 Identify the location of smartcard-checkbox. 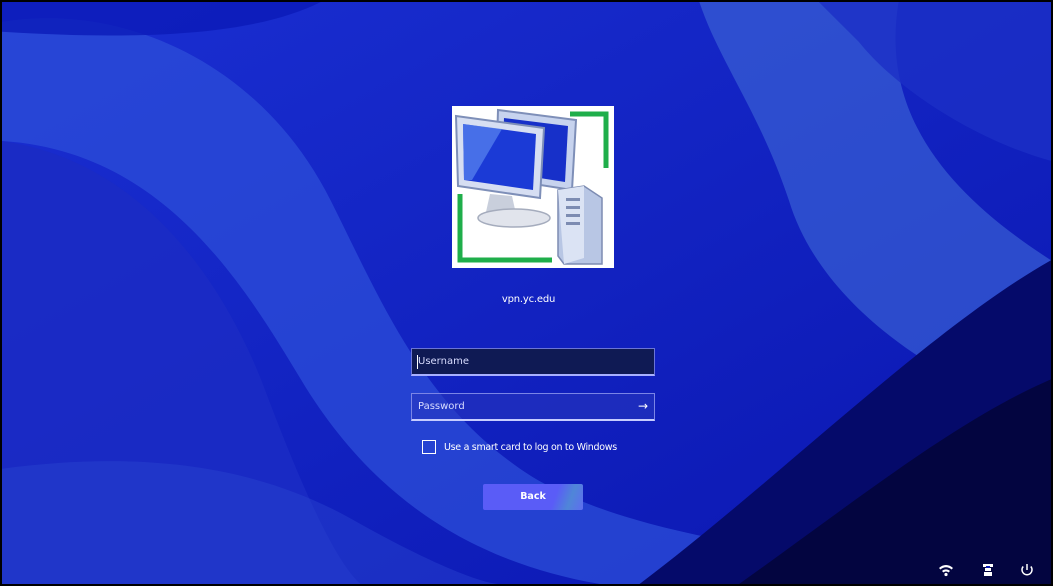
(429, 447).